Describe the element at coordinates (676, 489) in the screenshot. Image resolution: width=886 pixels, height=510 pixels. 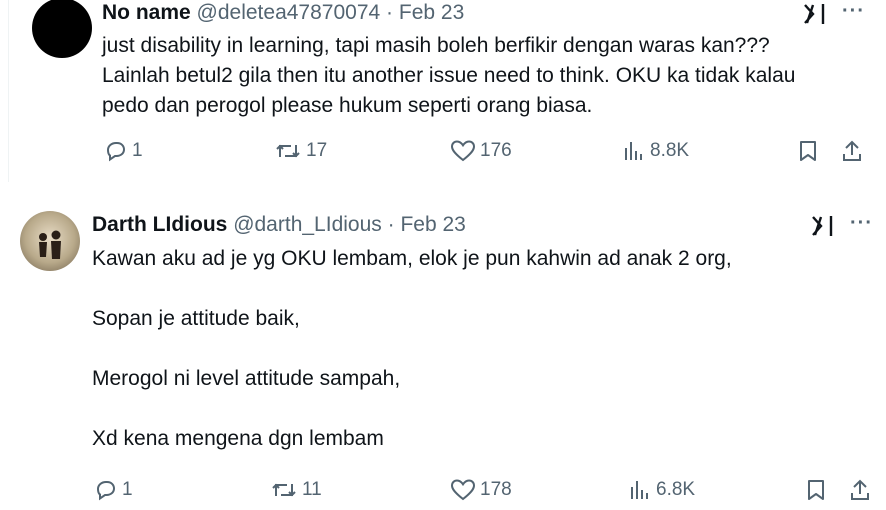
I see `views-count: 6.8K` at that location.